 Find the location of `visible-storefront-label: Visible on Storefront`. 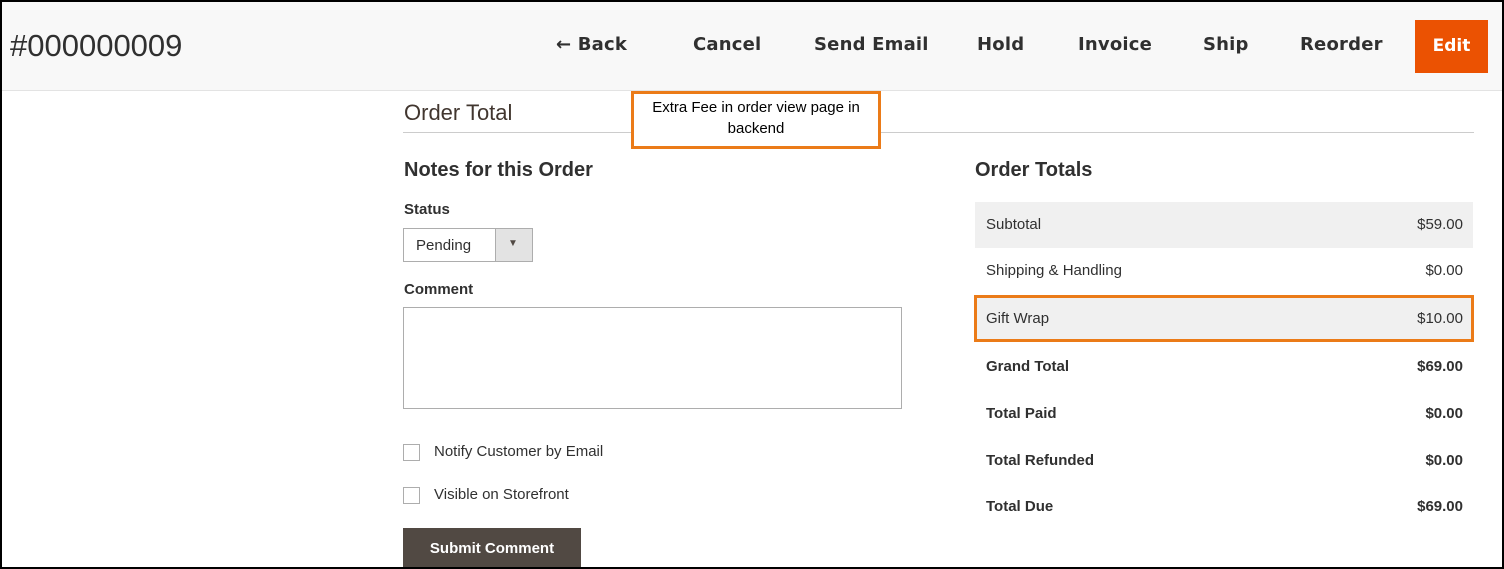

visible-storefront-label: Visible on Storefront is located at coordinates (501, 494).